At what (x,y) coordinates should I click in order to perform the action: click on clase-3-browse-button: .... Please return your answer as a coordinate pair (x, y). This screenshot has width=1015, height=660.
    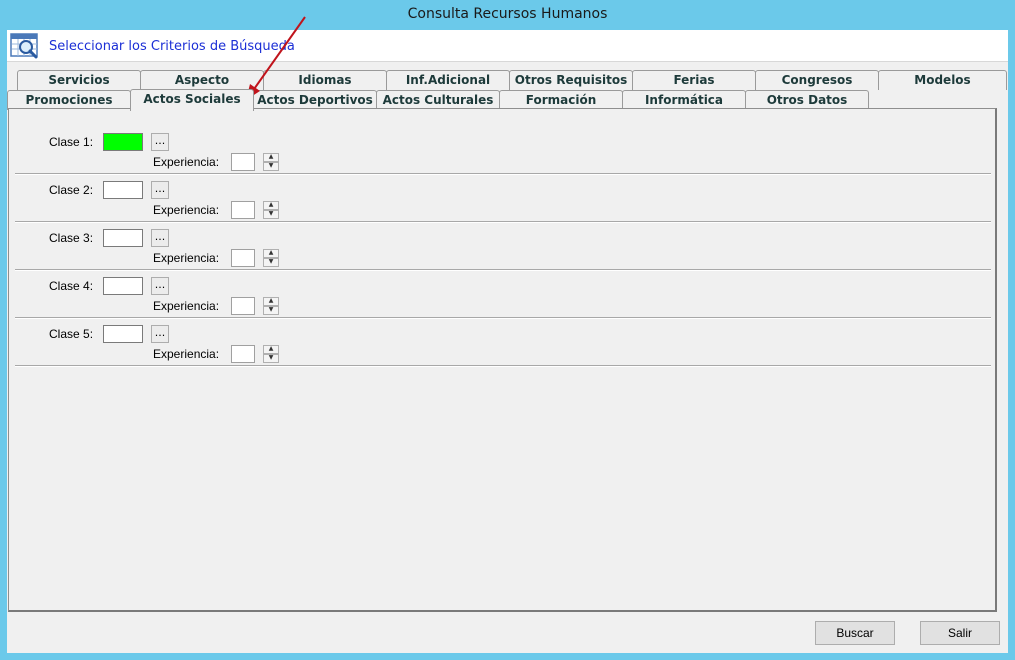
    Looking at the image, I should click on (160, 238).